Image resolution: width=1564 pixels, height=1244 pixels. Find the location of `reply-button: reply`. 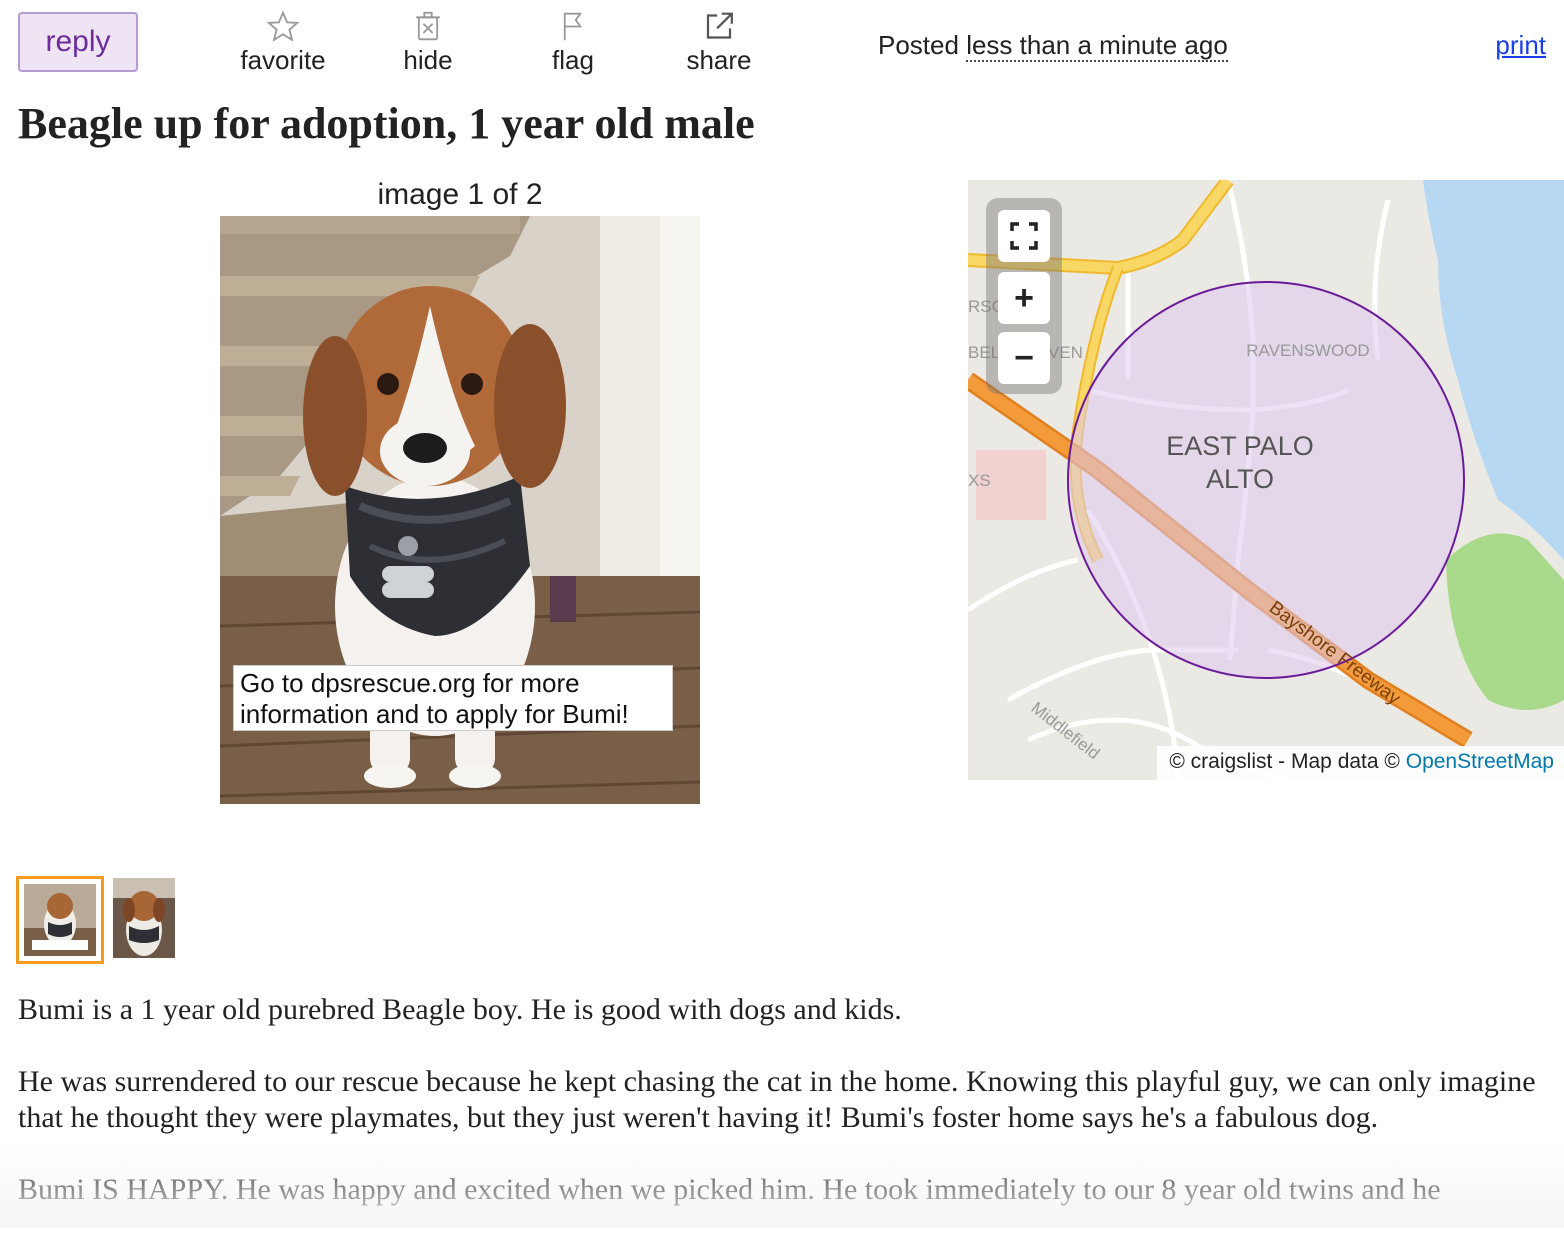

reply-button: reply is located at coordinates (78, 42).